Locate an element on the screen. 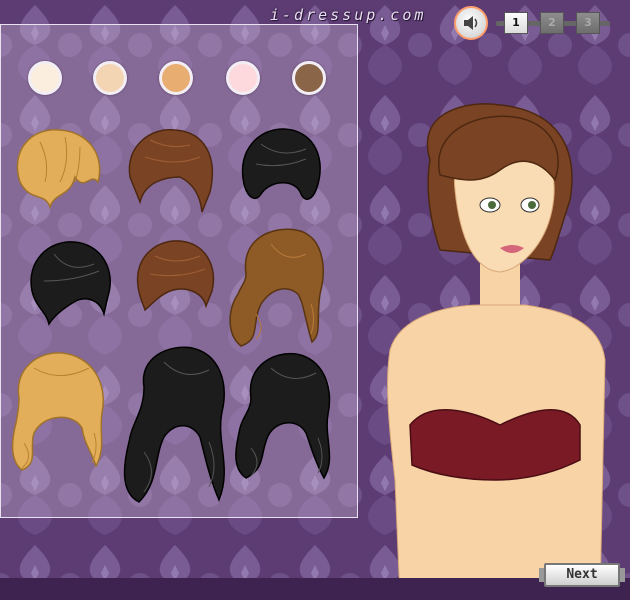 The height and width of the screenshot is (600, 630). page-button-3: 3 is located at coordinates (588, 23).